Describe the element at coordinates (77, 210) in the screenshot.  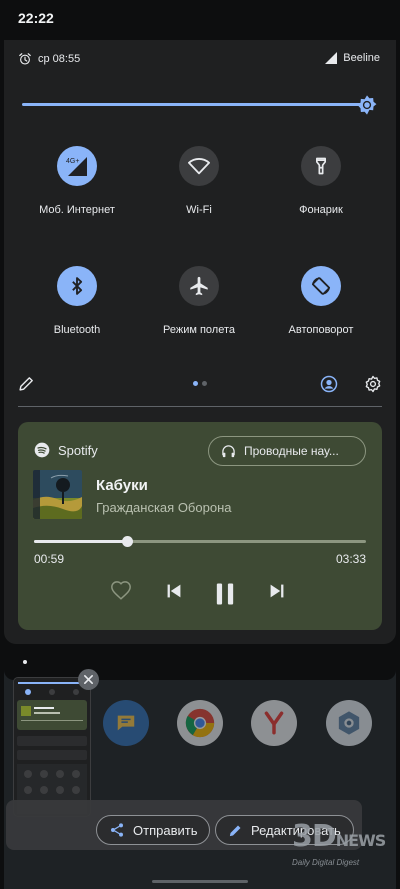
I see `tile-label: Моб. Интернет` at that location.